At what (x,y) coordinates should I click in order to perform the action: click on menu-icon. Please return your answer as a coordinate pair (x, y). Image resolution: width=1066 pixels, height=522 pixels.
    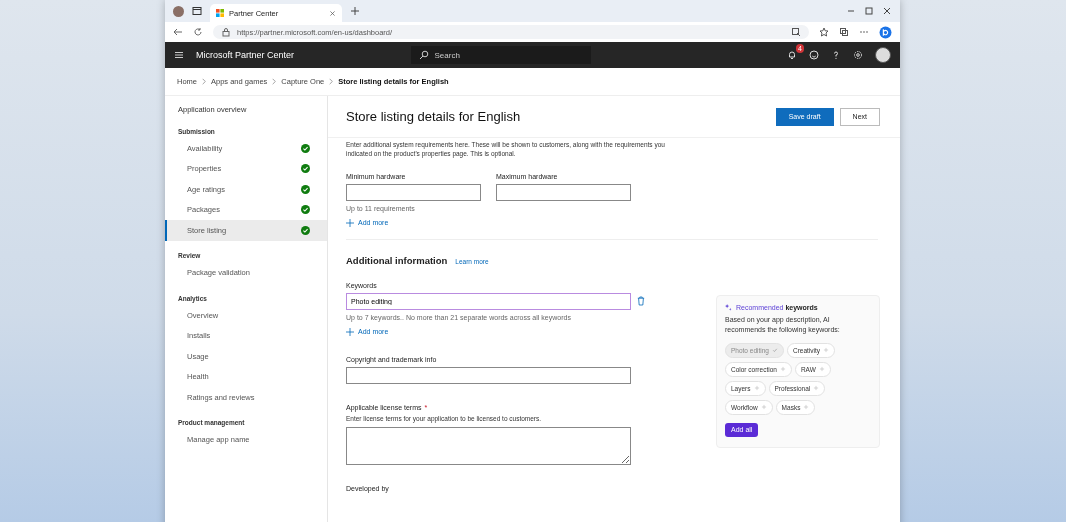
    Looking at the image, I should click on (179, 55).